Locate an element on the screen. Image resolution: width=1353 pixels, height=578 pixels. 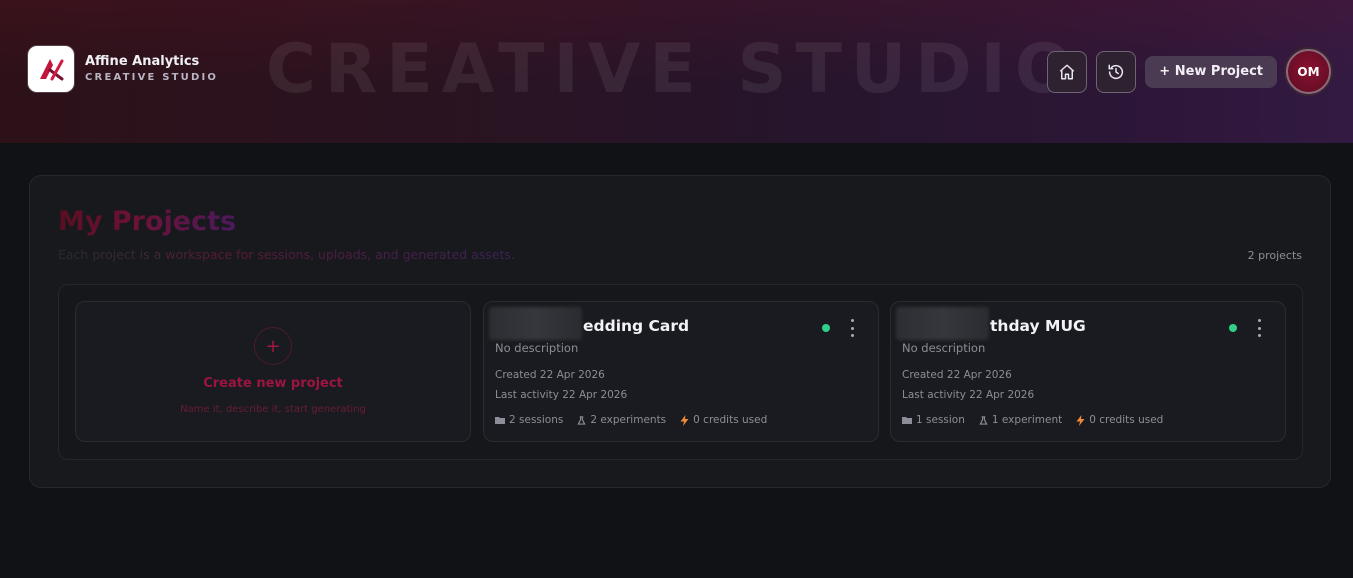
header-watermark: CREATIVE STUDIO is located at coordinates (674, 69).